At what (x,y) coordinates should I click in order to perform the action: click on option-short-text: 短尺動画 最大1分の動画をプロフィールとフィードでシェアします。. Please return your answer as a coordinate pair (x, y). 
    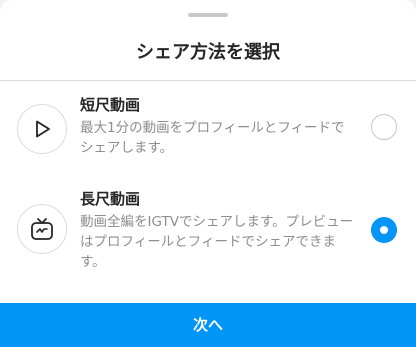
    Looking at the image, I should click on (217, 126).